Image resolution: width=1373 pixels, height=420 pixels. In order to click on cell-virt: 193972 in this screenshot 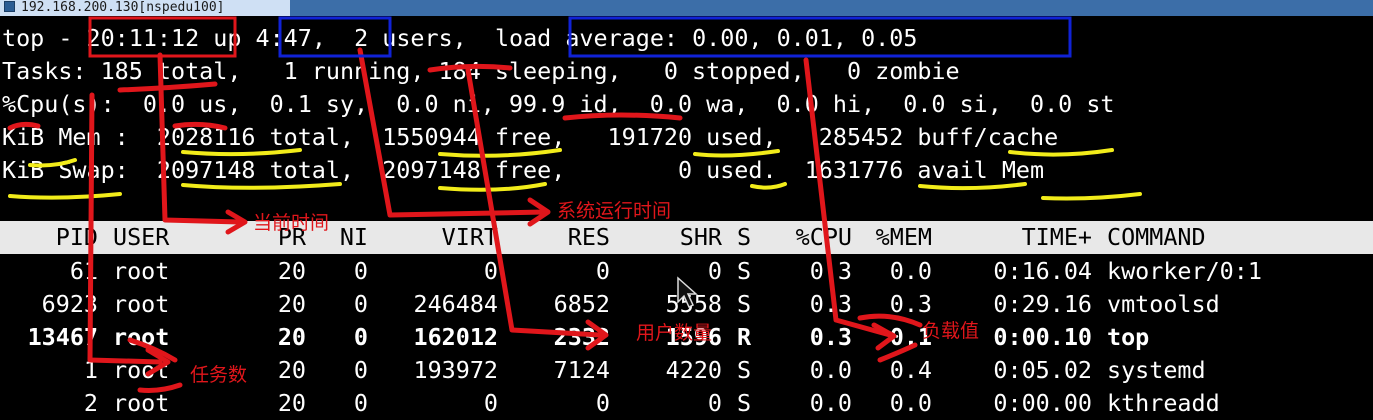, I will do `click(456, 370)`.